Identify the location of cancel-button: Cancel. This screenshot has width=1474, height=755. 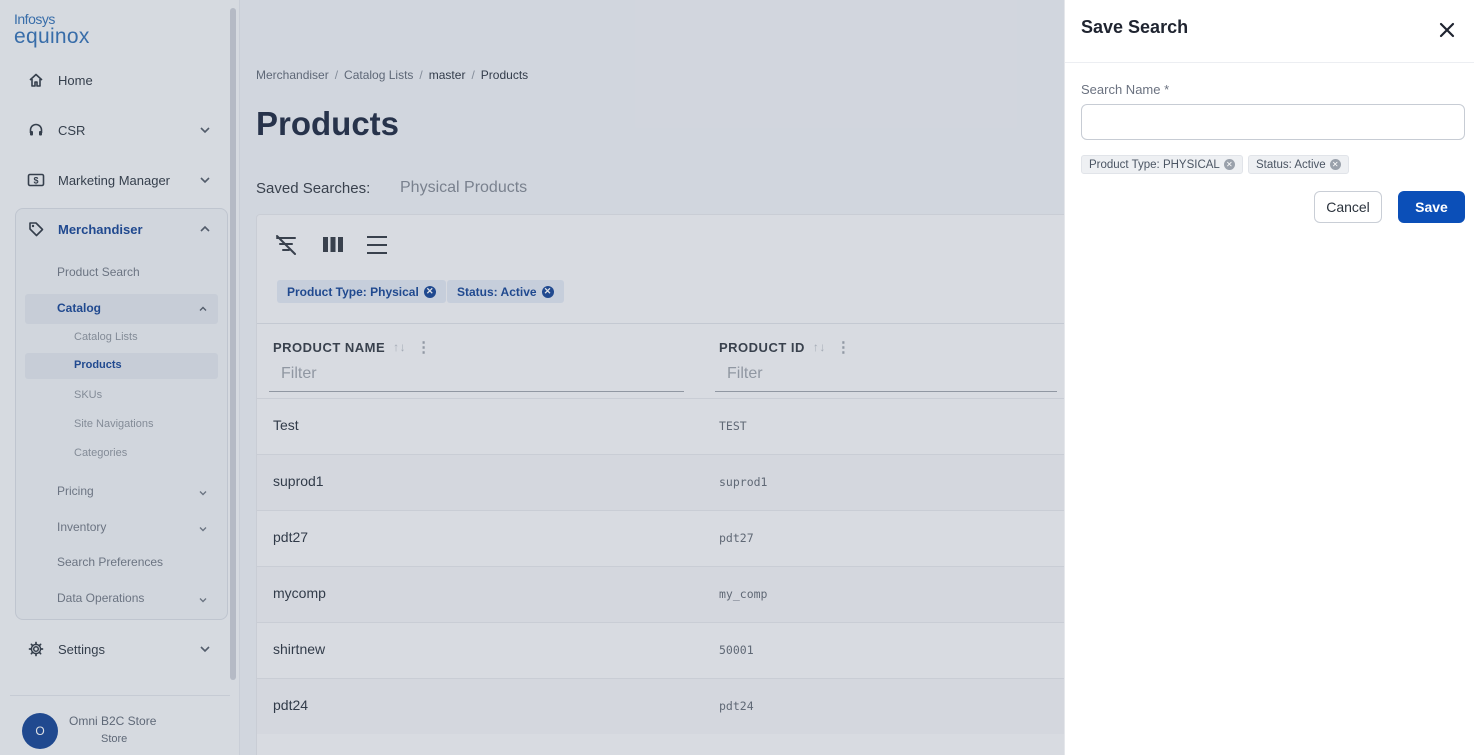
(1348, 207).